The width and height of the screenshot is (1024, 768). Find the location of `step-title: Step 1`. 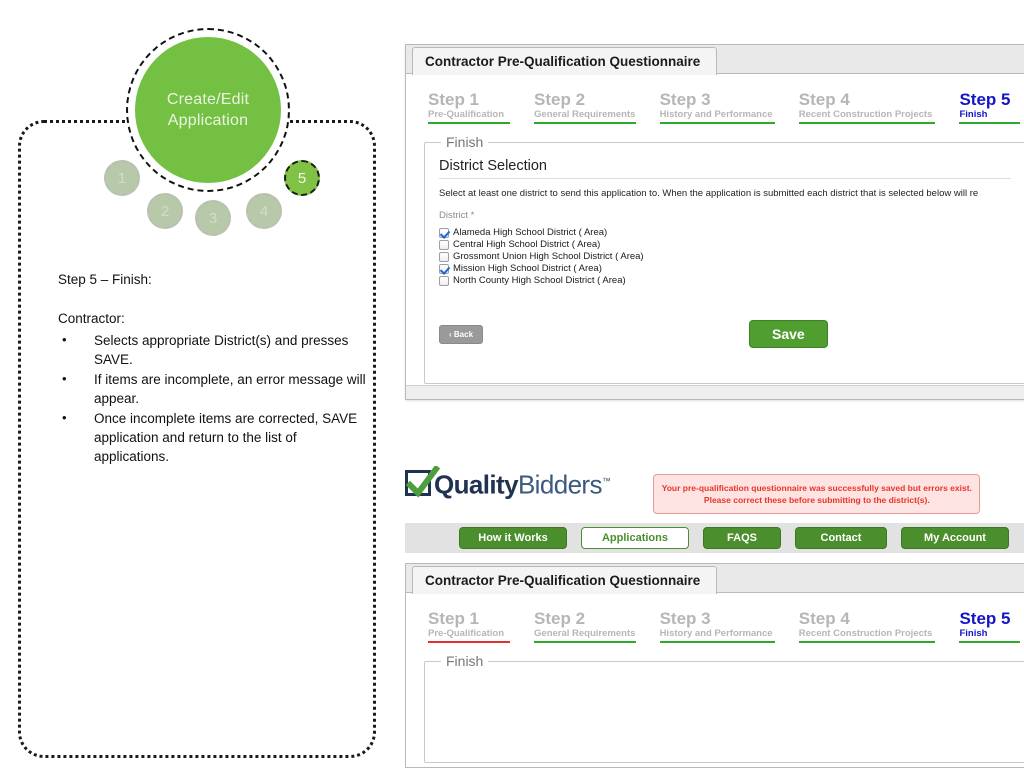

step-title: Step 1 is located at coordinates (454, 99).